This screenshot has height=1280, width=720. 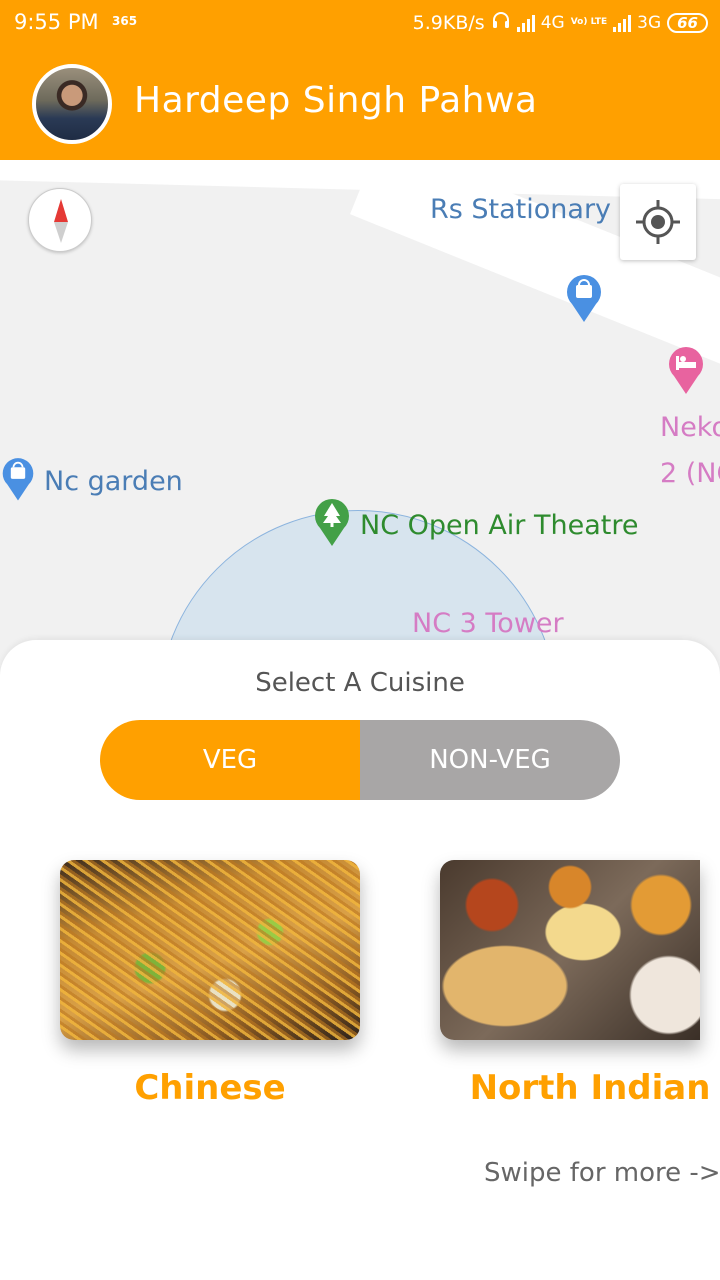 What do you see at coordinates (210, 1088) in the screenshot?
I see `cuisine-label-chinese: Chinese` at bounding box center [210, 1088].